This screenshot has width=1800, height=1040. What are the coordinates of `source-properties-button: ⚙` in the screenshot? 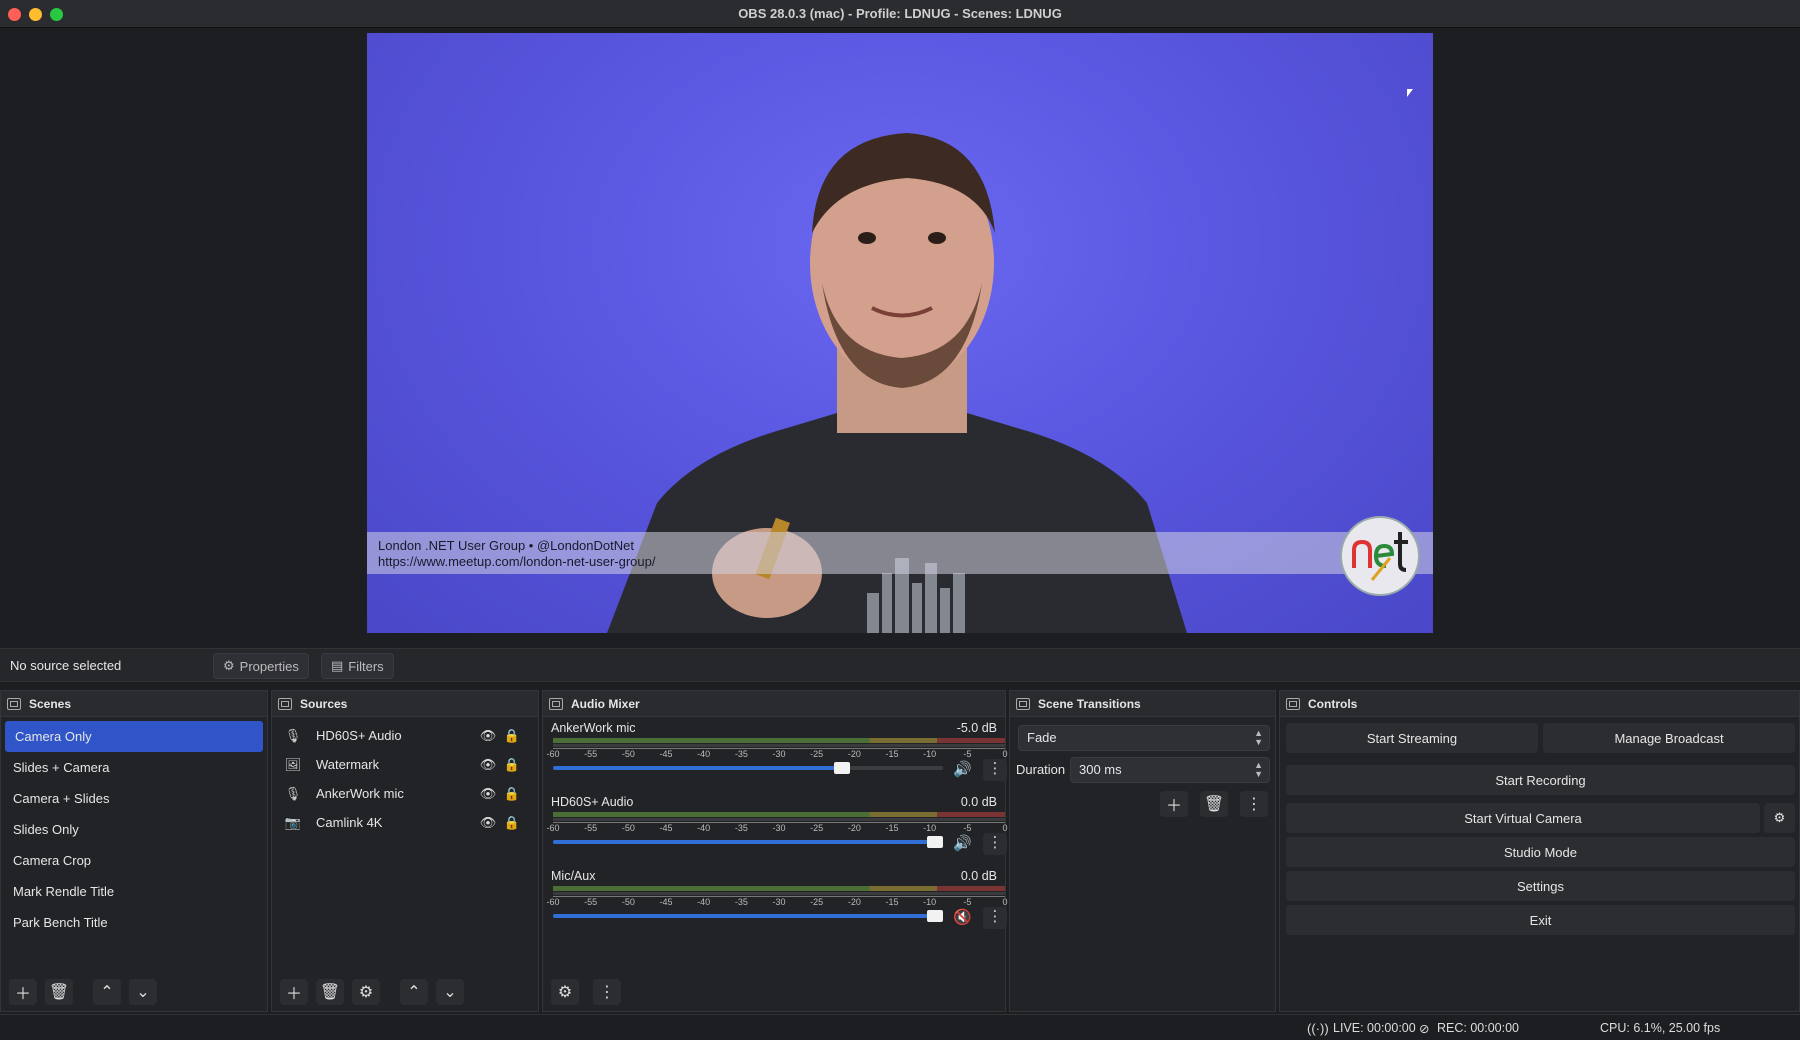 It's located at (366, 992).